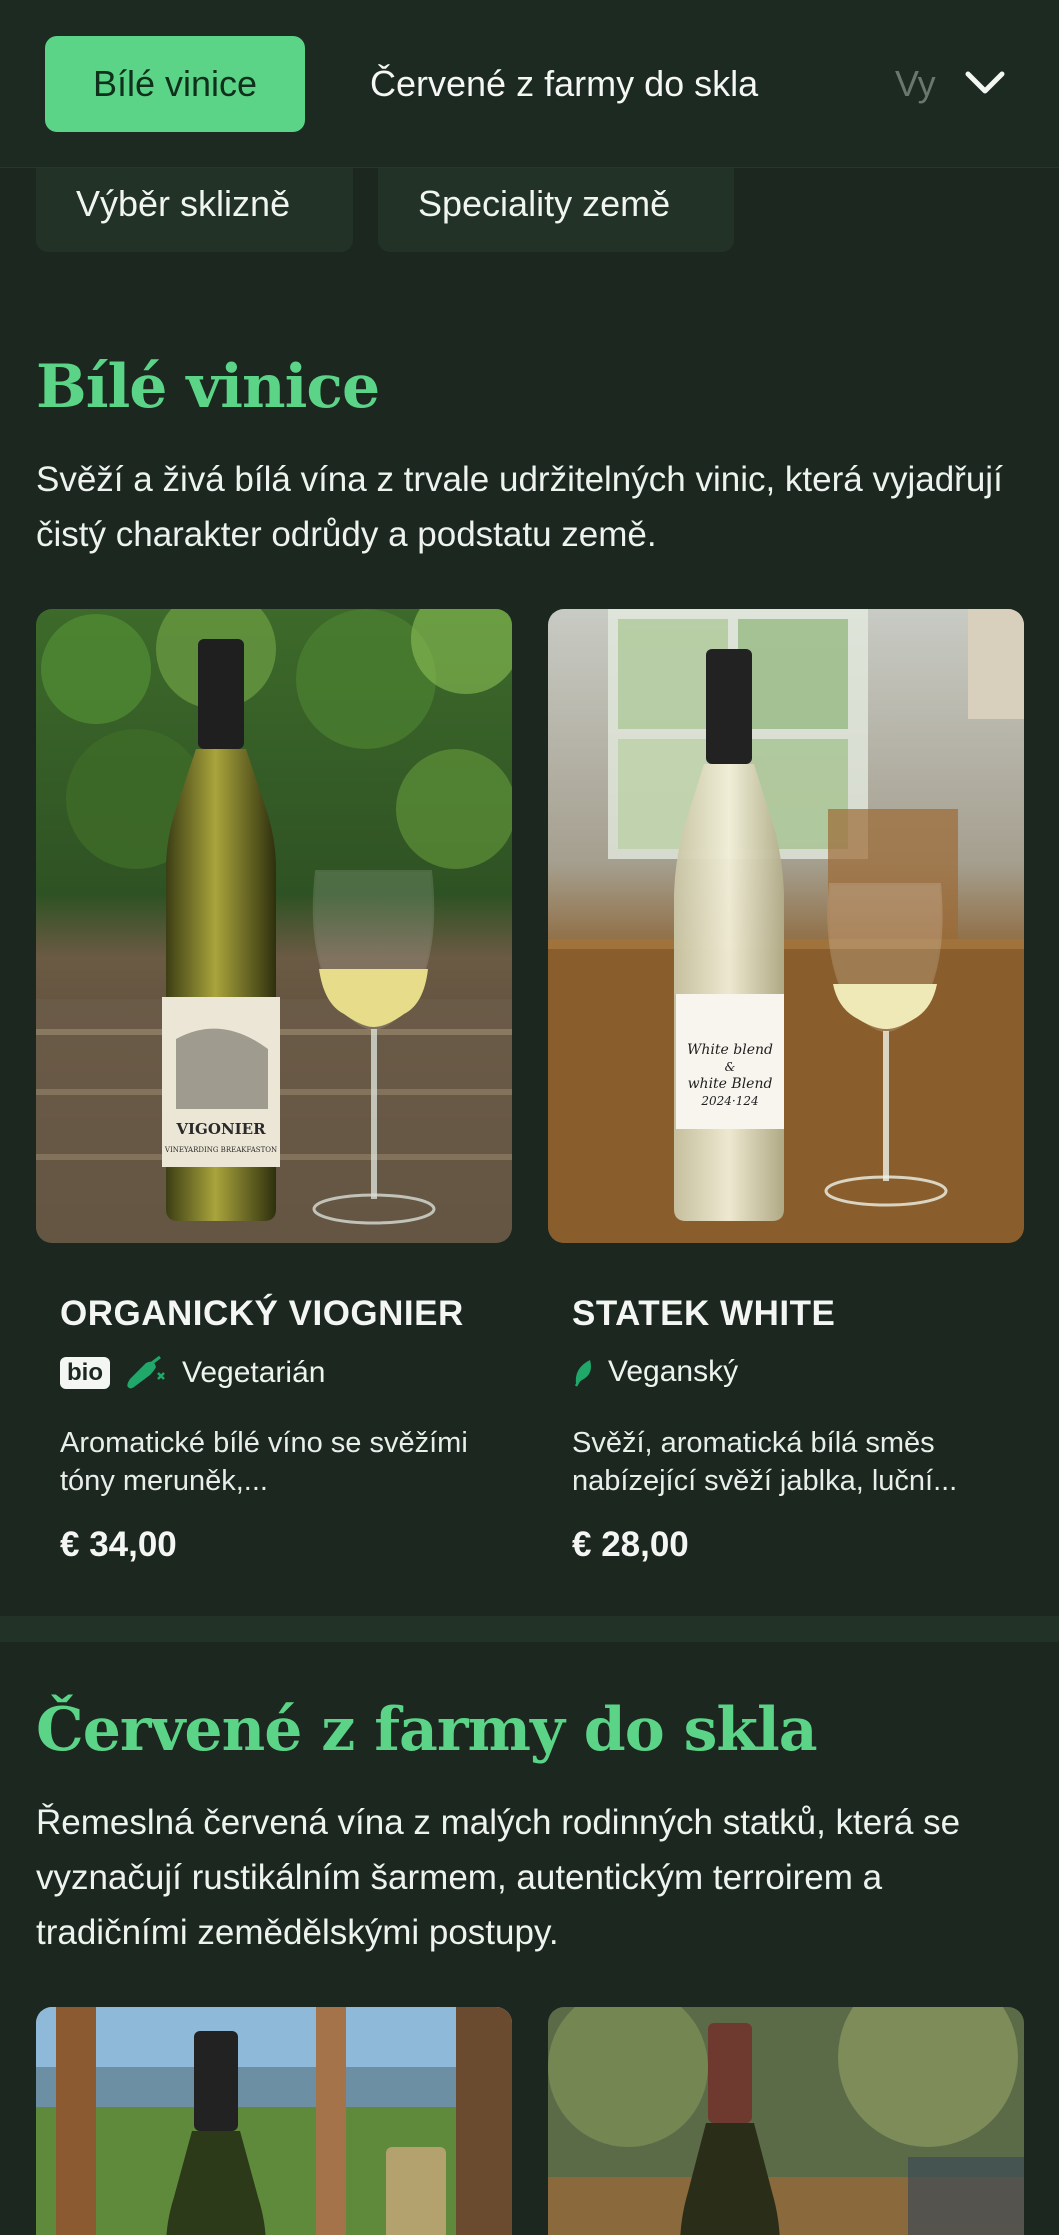 This screenshot has height=2235, width=1059. Describe the element at coordinates (427, 1730) in the screenshot. I see `section-title: Červené z farmy do skla` at that location.